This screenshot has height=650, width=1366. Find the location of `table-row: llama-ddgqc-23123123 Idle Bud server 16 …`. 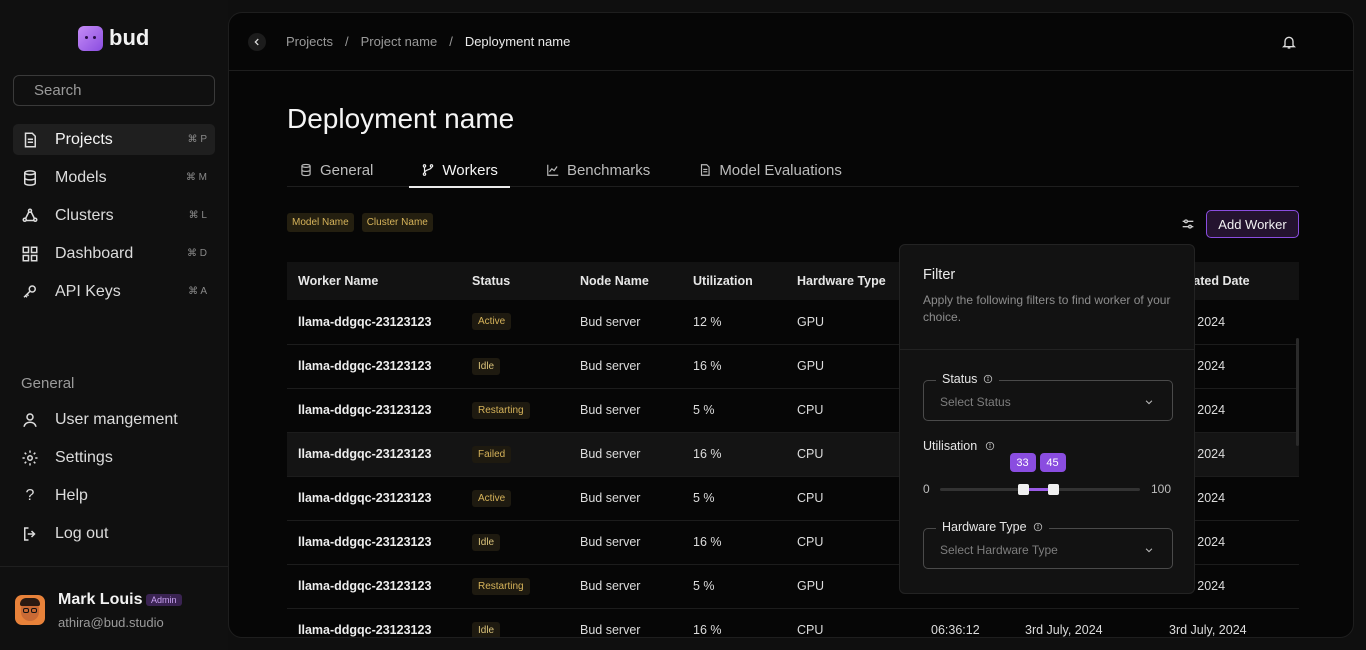

table-row: llama-ddgqc-23123123 Idle Bud server 16 … is located at coordinates (793, 622).